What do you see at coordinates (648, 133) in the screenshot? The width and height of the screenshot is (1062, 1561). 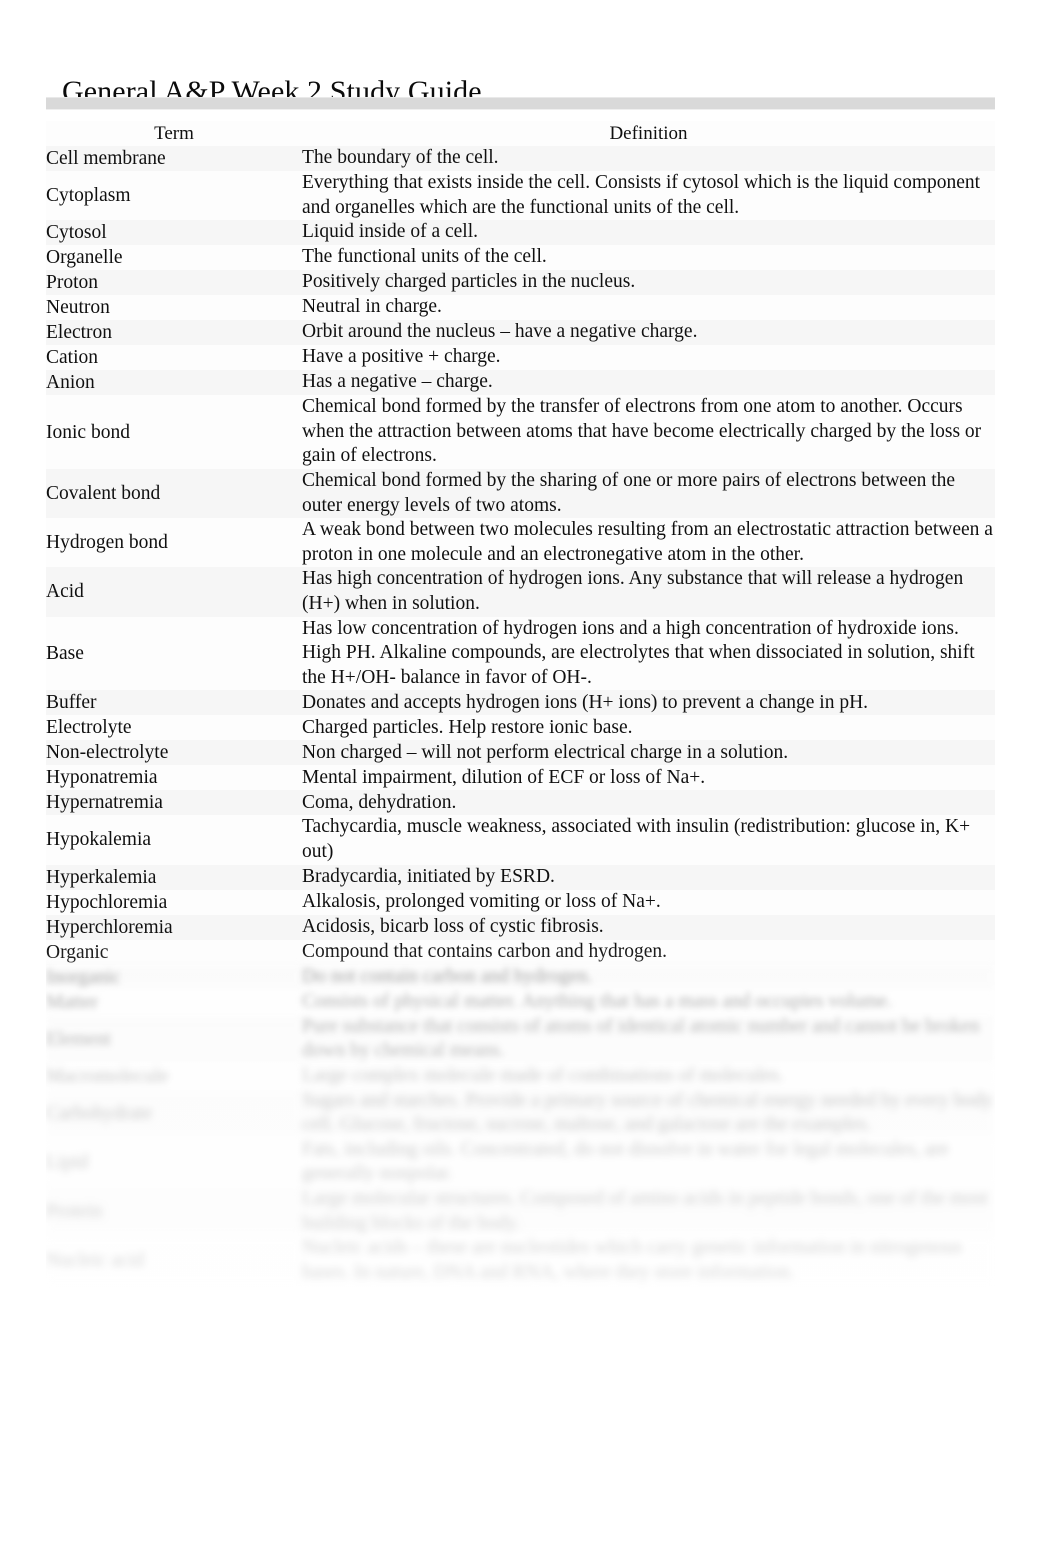 I see `column-header-definition: Definition` at bounding box center [648, 133].